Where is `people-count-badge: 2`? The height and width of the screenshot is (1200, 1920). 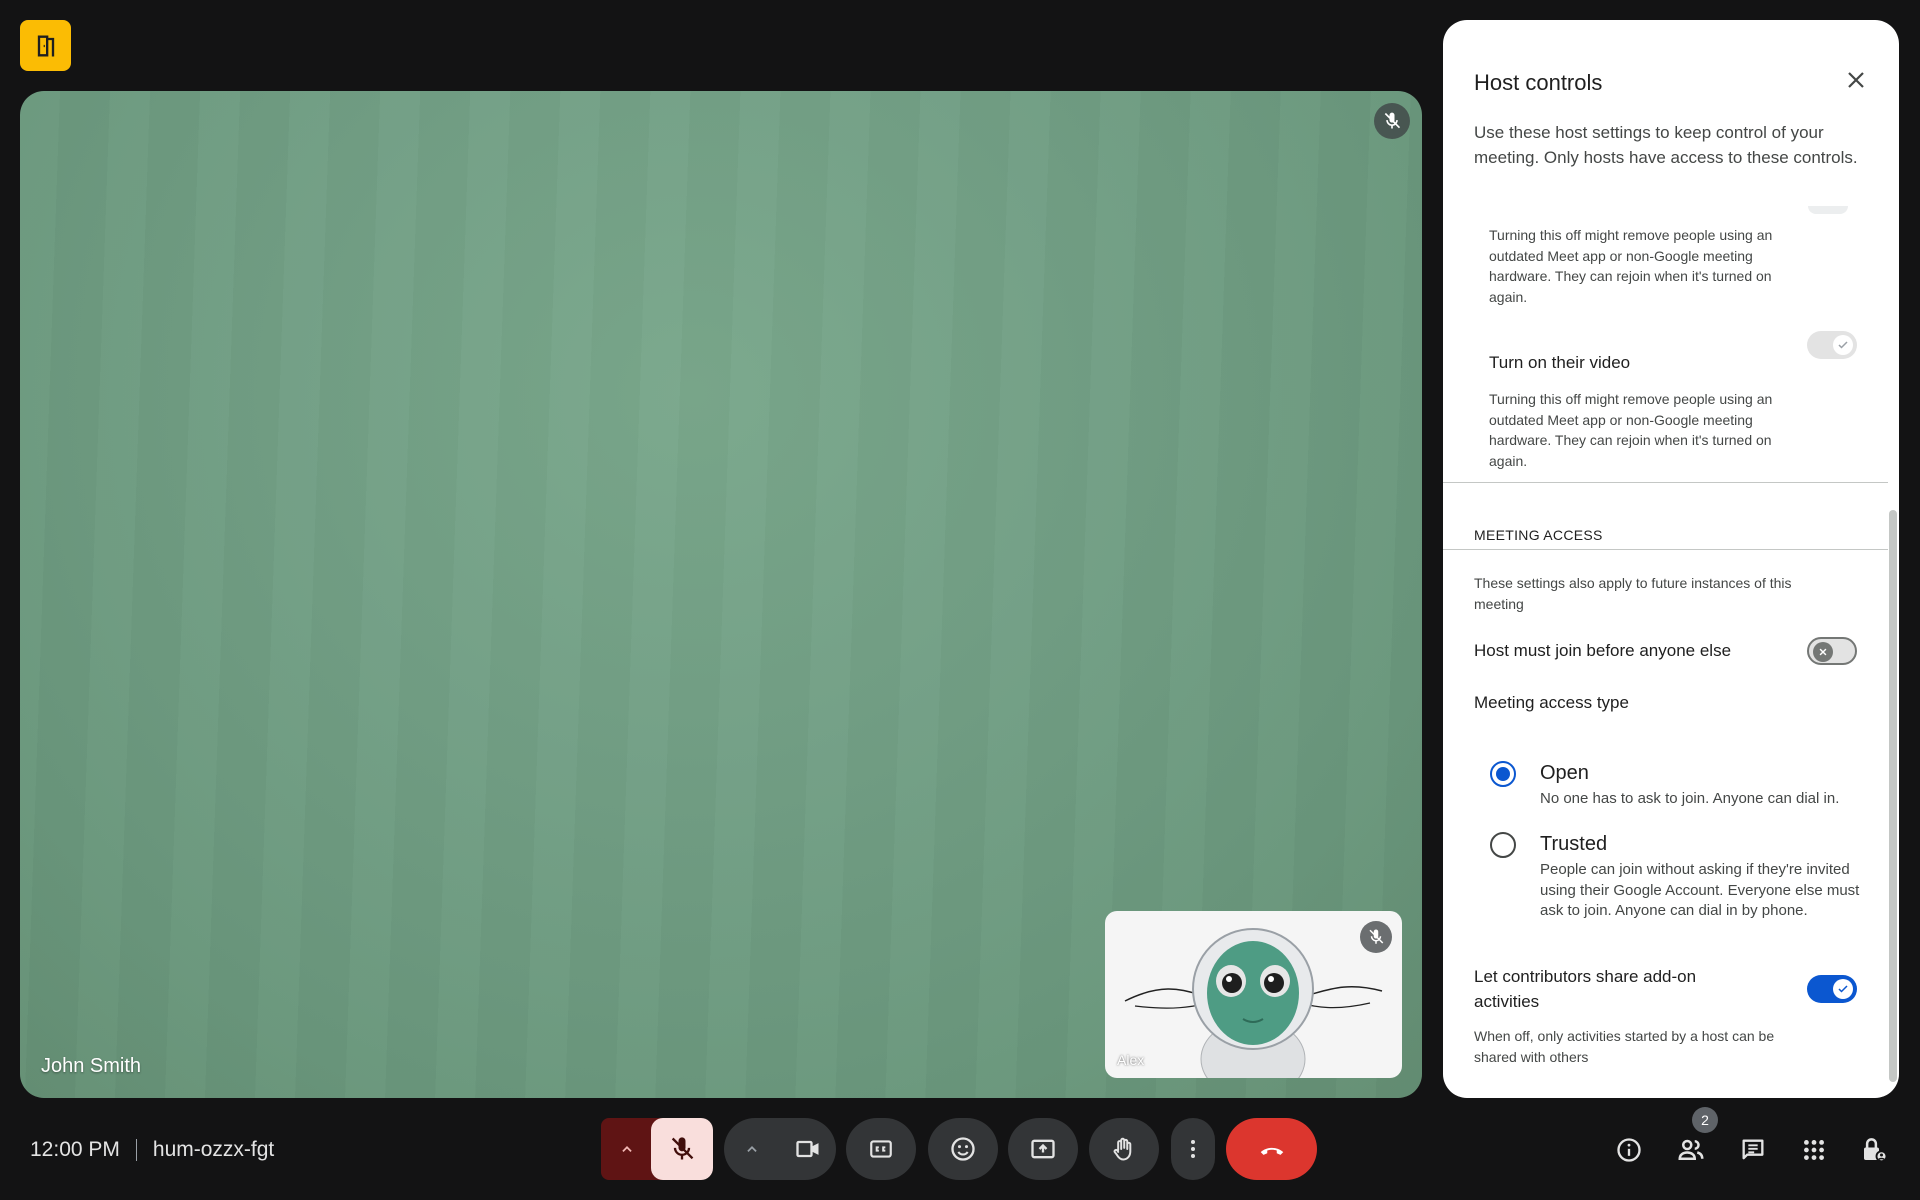
people-count-badge: 2 is located at coordinates (1705, 1120).